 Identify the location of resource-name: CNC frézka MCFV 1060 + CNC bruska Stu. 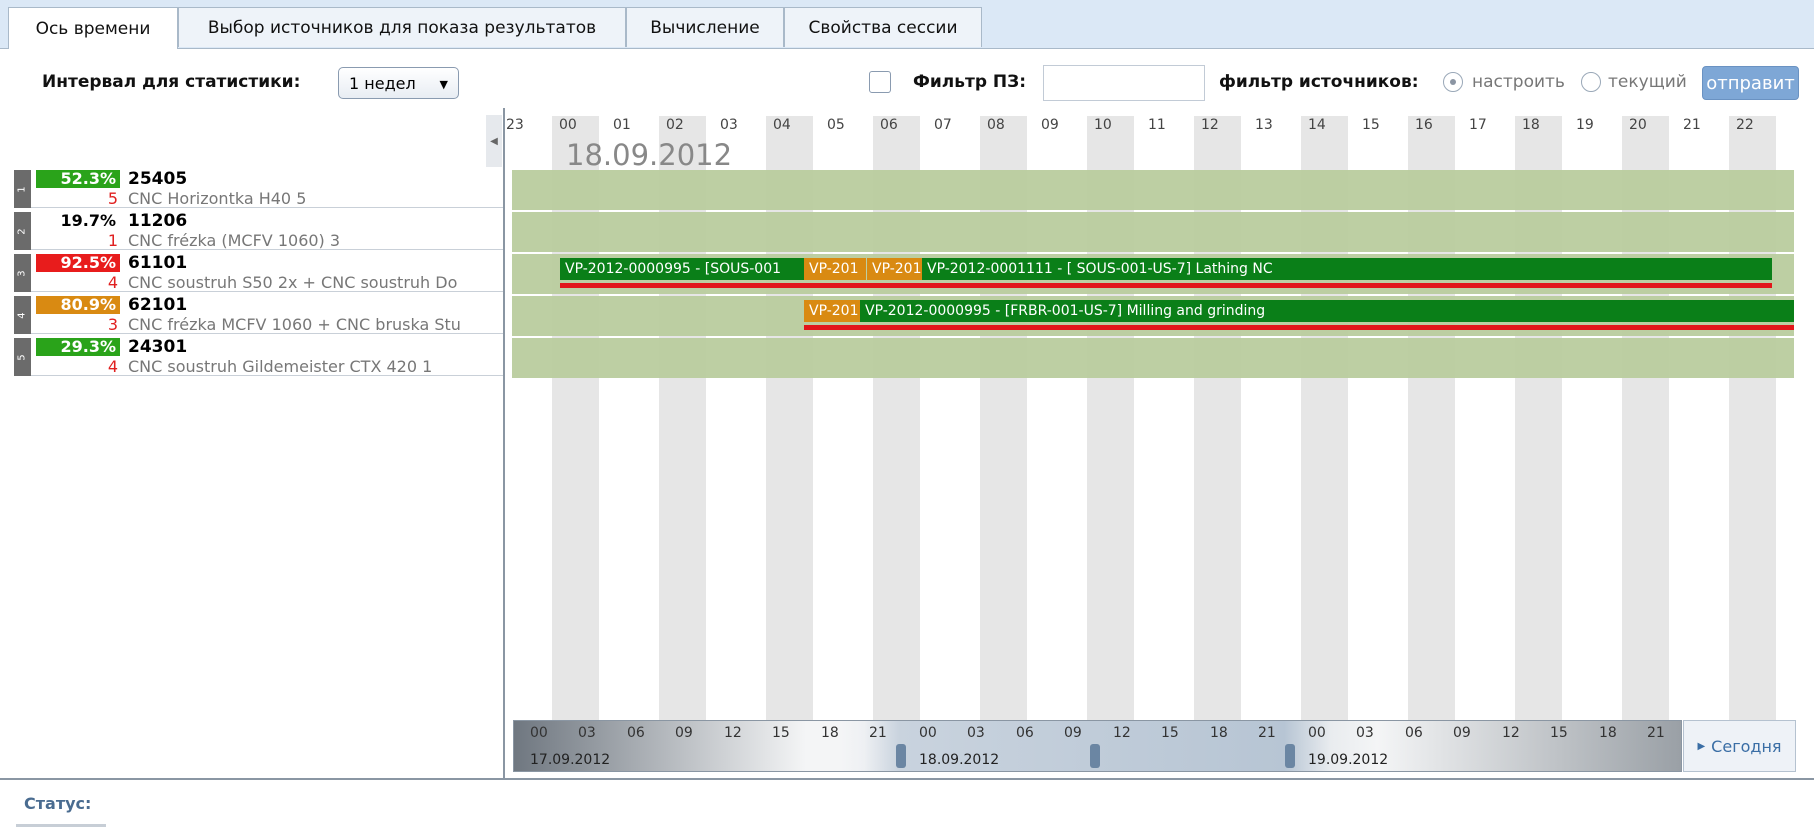
(294, 324).